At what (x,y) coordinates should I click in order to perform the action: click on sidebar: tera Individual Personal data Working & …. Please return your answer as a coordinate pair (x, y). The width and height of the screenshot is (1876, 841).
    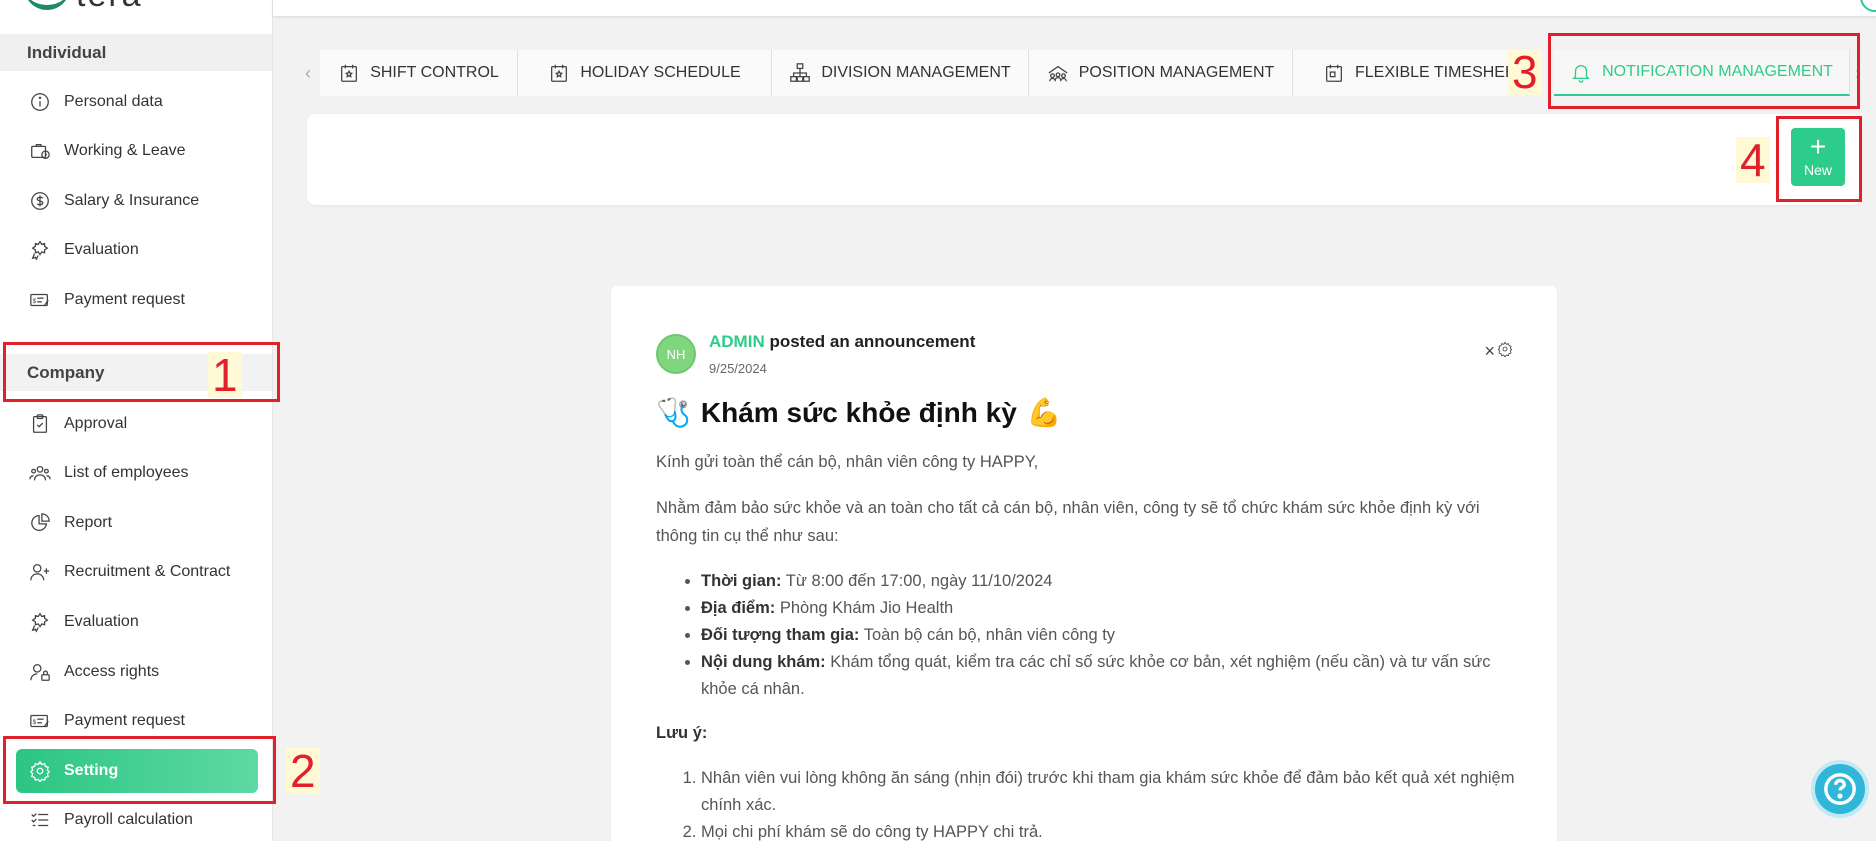
    Looking at the image, I should click on (136, 420).